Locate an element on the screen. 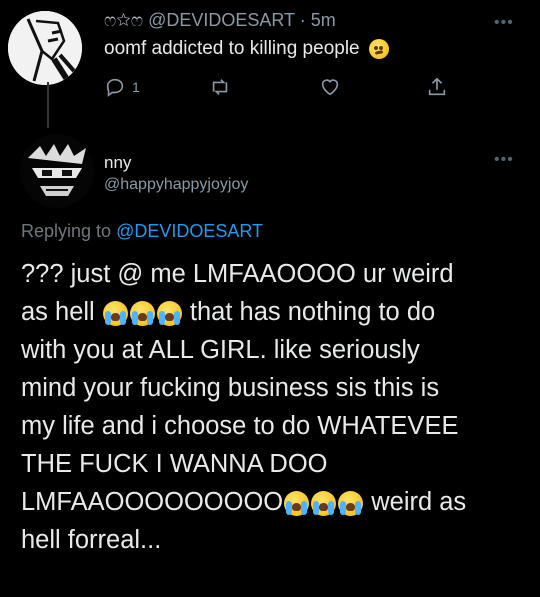 This screenshot has width=540, height=597. retweet-button is located at coordinates (220, 87).